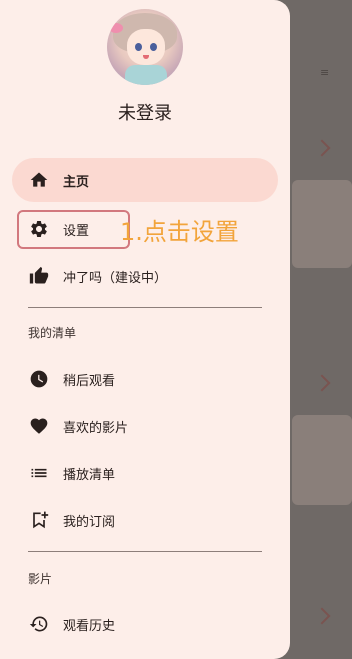  I want to click on nav-item-history: 观看历史, so click(145, 624).